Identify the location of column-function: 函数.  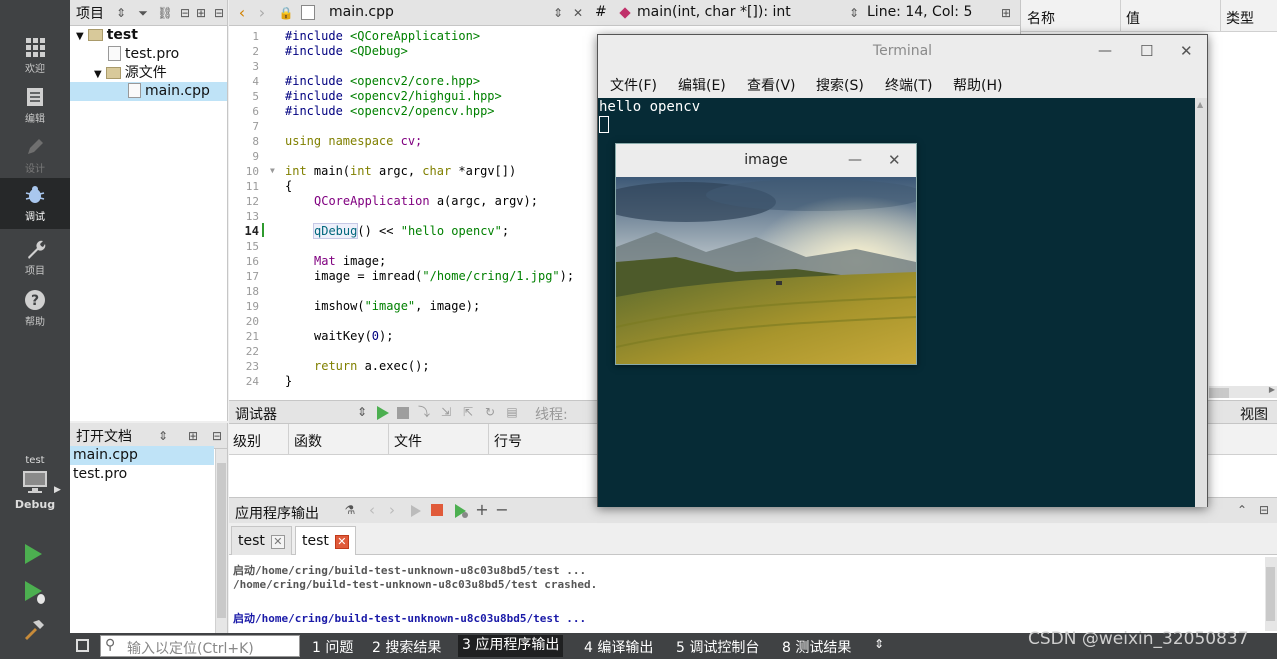
(308, 441).